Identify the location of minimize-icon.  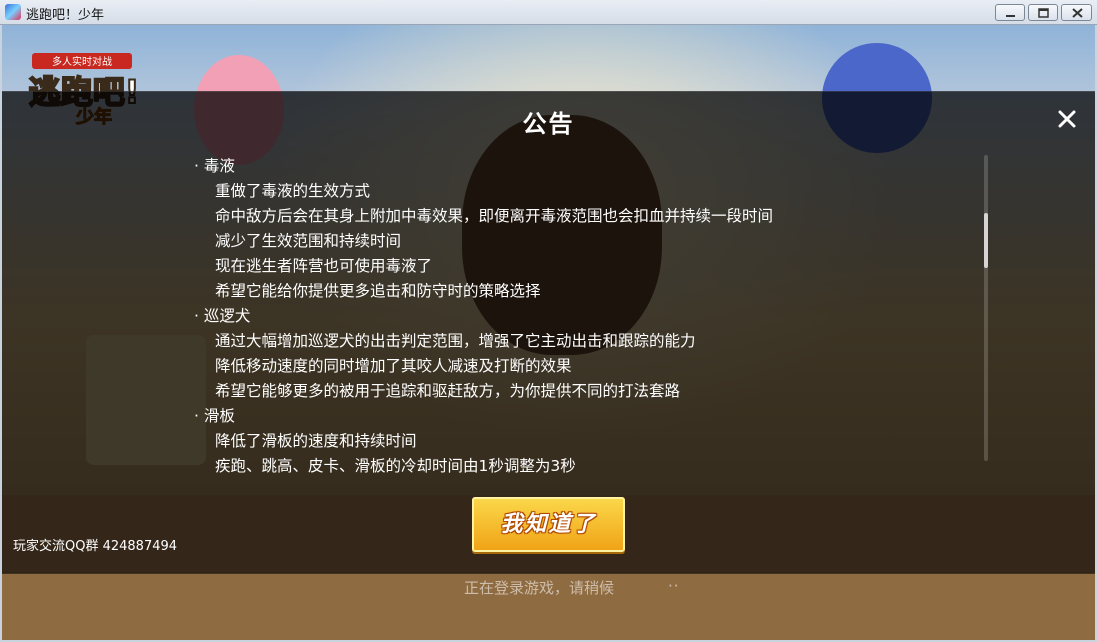
(1010, 16).